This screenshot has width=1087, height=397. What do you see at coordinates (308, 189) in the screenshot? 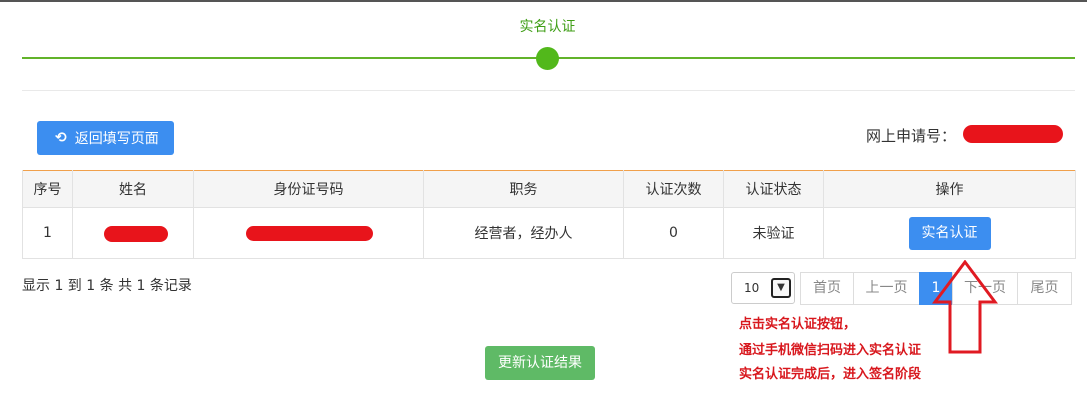
I see `col-header-id-number: 身份证号码` at bounding box center [308, 189].